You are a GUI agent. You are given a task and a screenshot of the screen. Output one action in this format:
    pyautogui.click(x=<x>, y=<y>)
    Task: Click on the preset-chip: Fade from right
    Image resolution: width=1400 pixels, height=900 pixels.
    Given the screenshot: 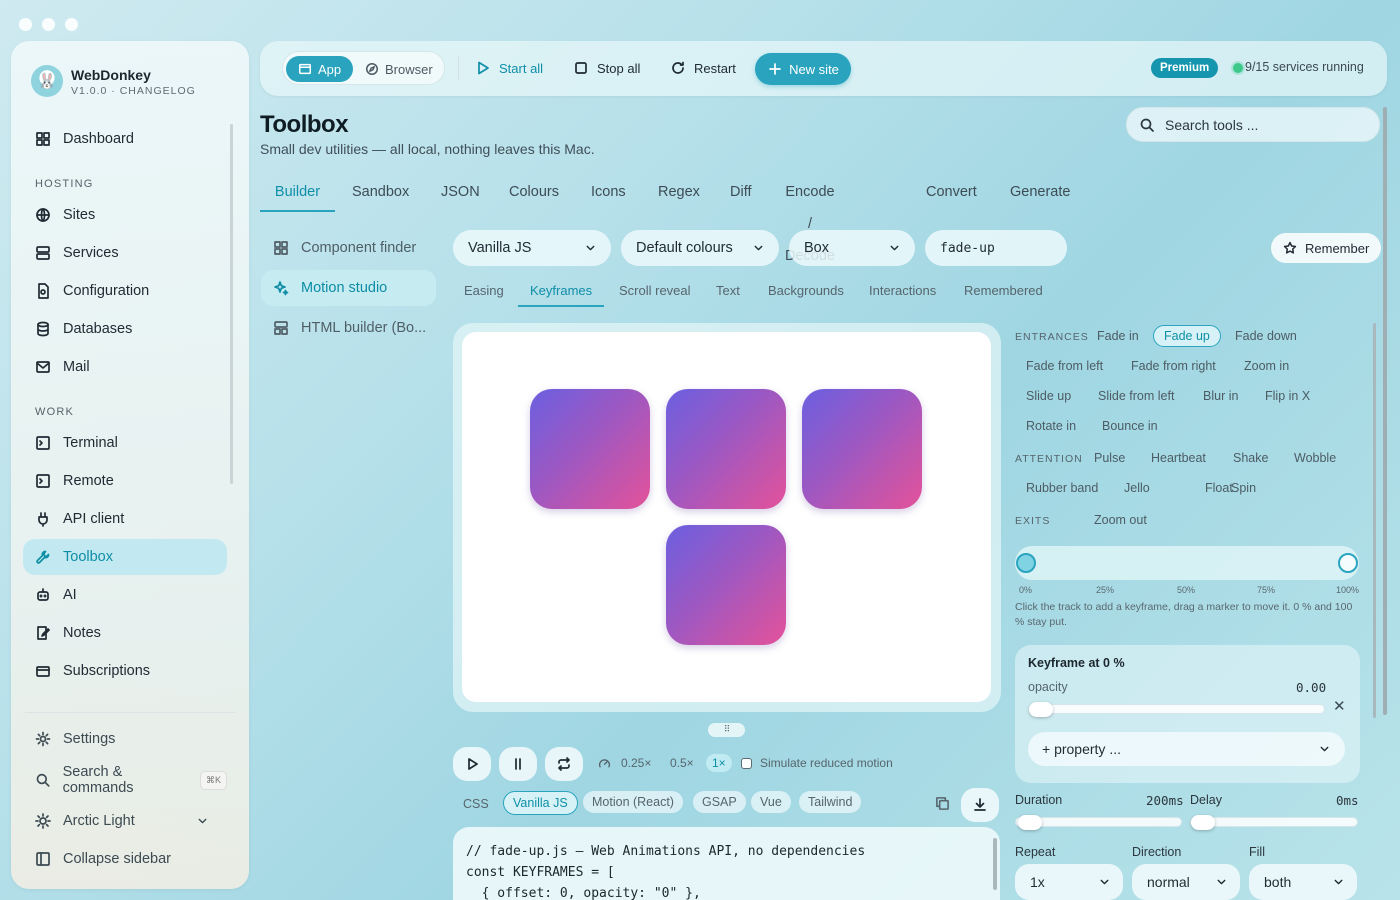 What is the action you would take?
    pyautogui.click(x=1173, y=366)
    